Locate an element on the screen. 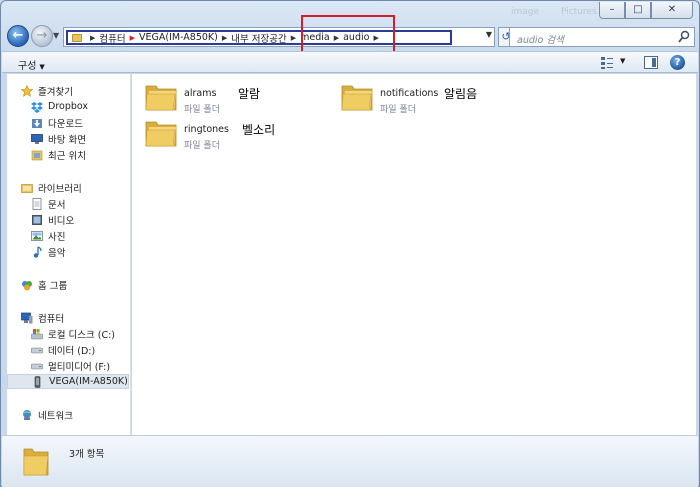 The height and width of the screenshot is (487, 700). sidebar-item-drive-f: 멀티미디어 (F:) is located at coordinates (58, 365).